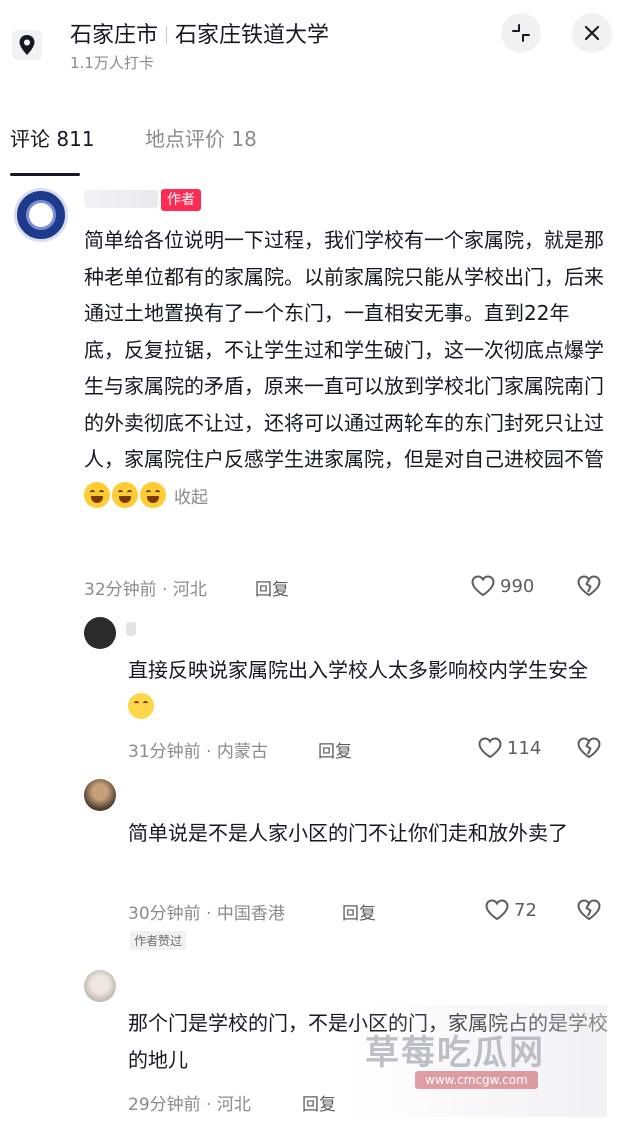  I want to click on reply-like-button: 114, so click(509, 748).